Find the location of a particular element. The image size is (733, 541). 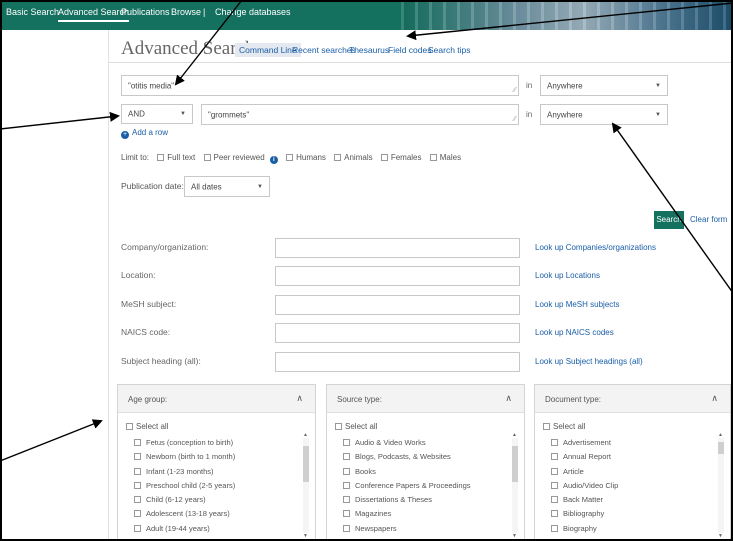

field-select-1: Anywhere ▼ is located at coordinates (604, 85).